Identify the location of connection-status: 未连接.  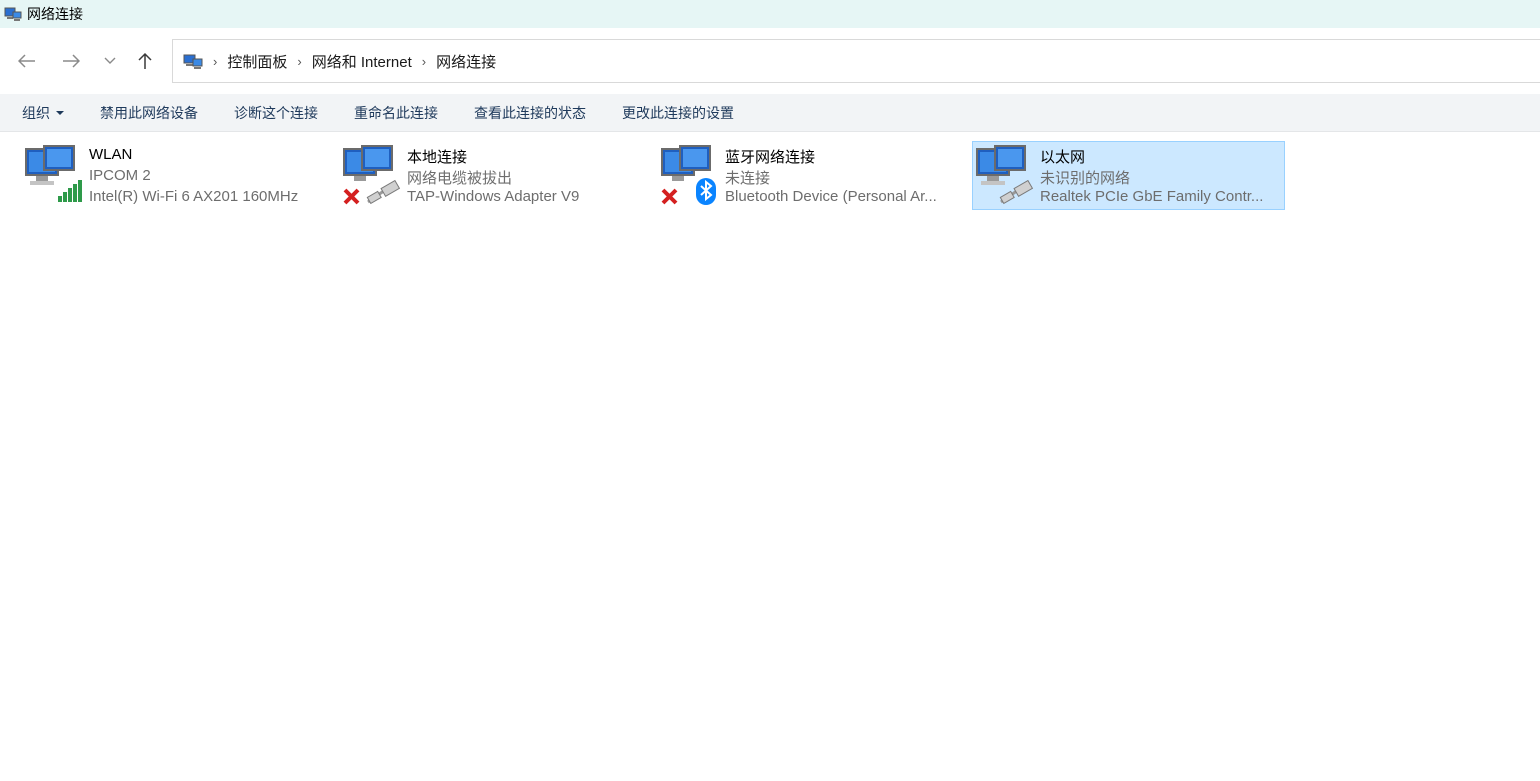
(748, 178).